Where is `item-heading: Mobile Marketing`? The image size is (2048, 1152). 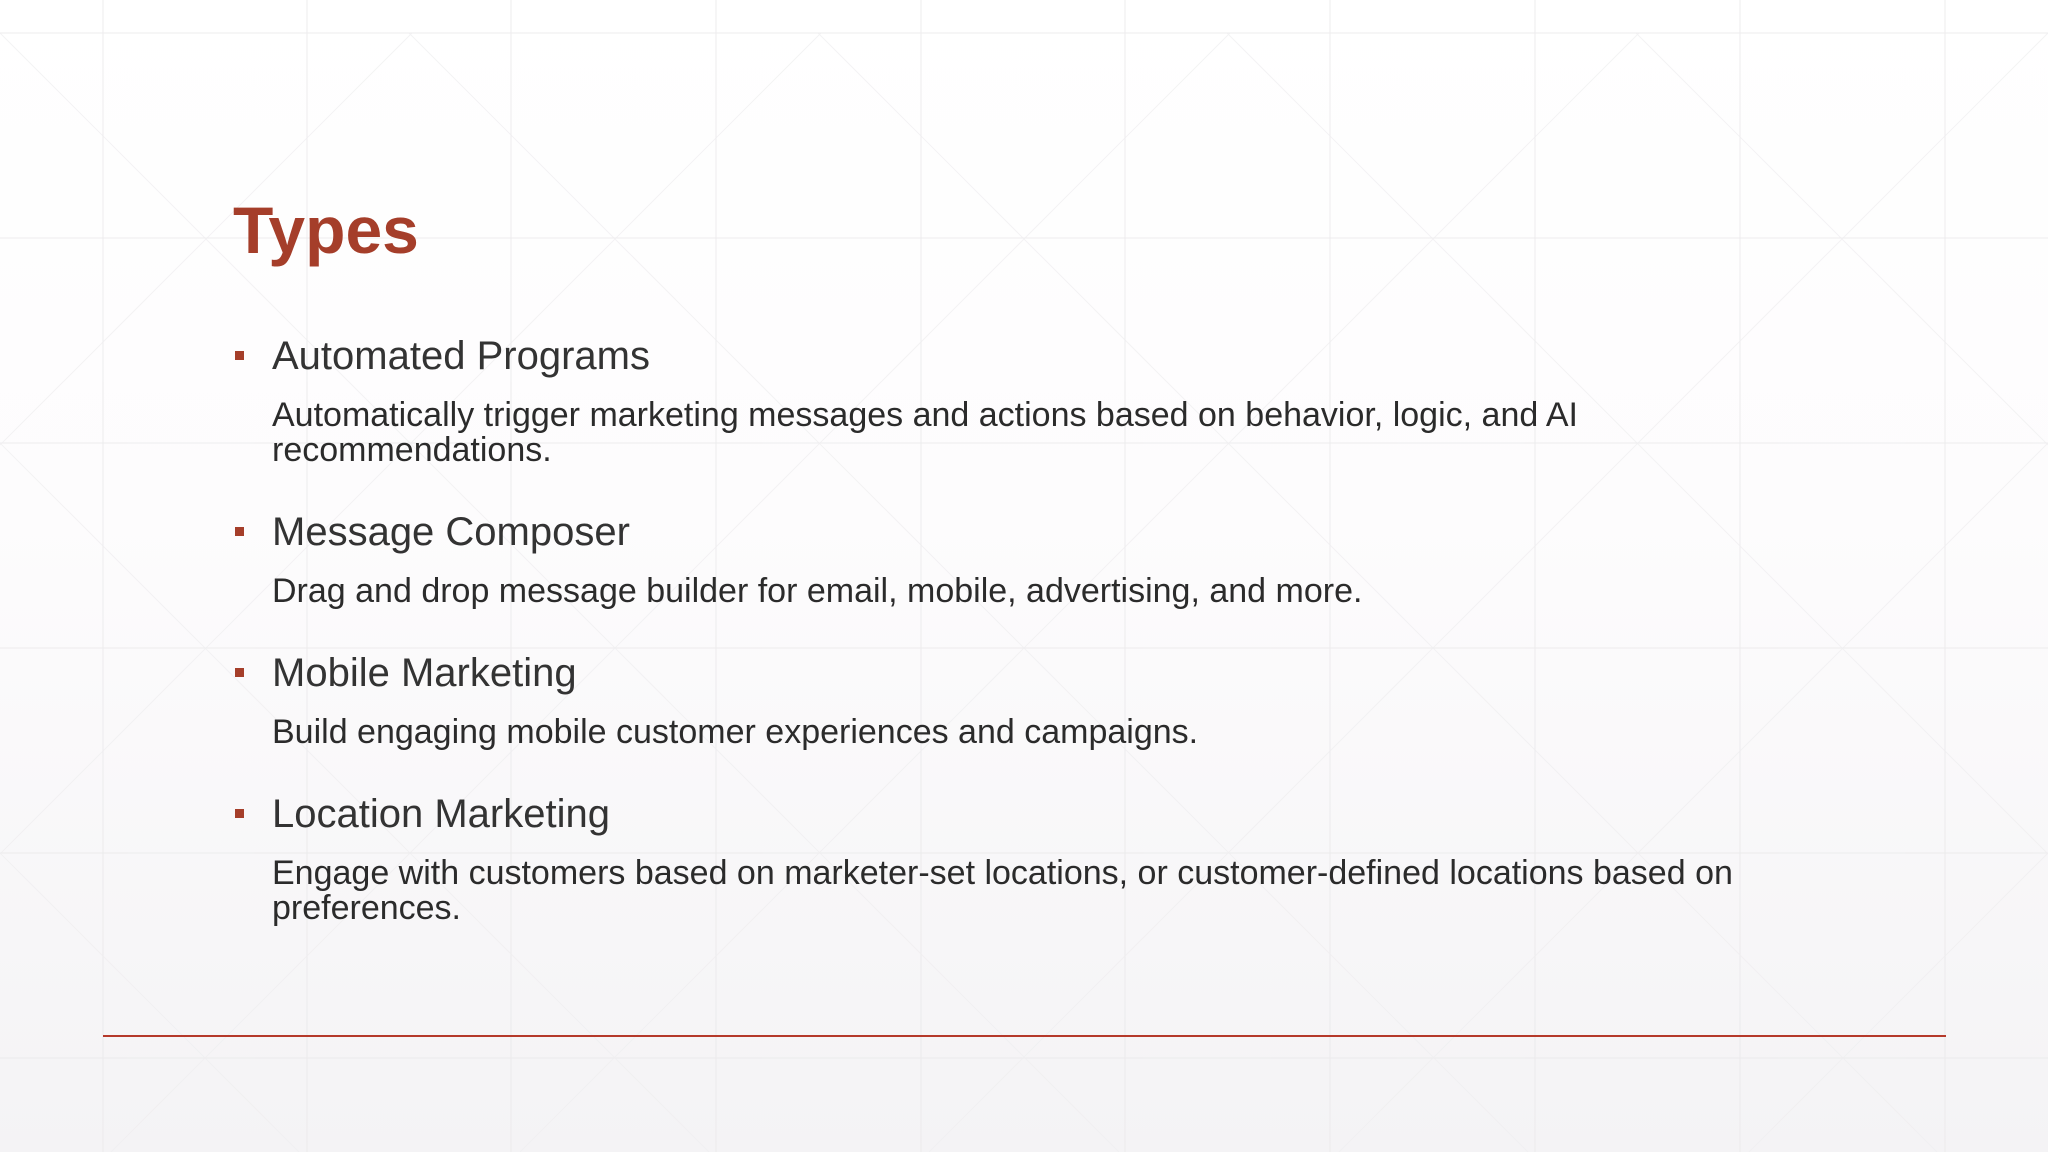
item-heading: Mobile Marketing is located at coordinates (424, 673).